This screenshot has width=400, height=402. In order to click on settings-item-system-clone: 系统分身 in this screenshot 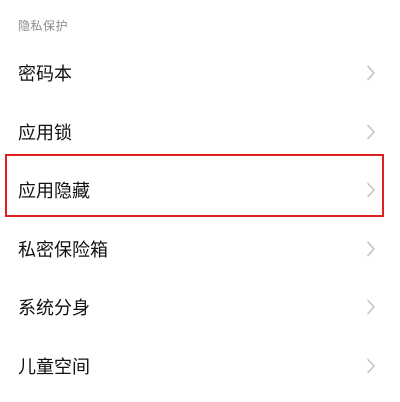, I will do `click(200, 307)`.